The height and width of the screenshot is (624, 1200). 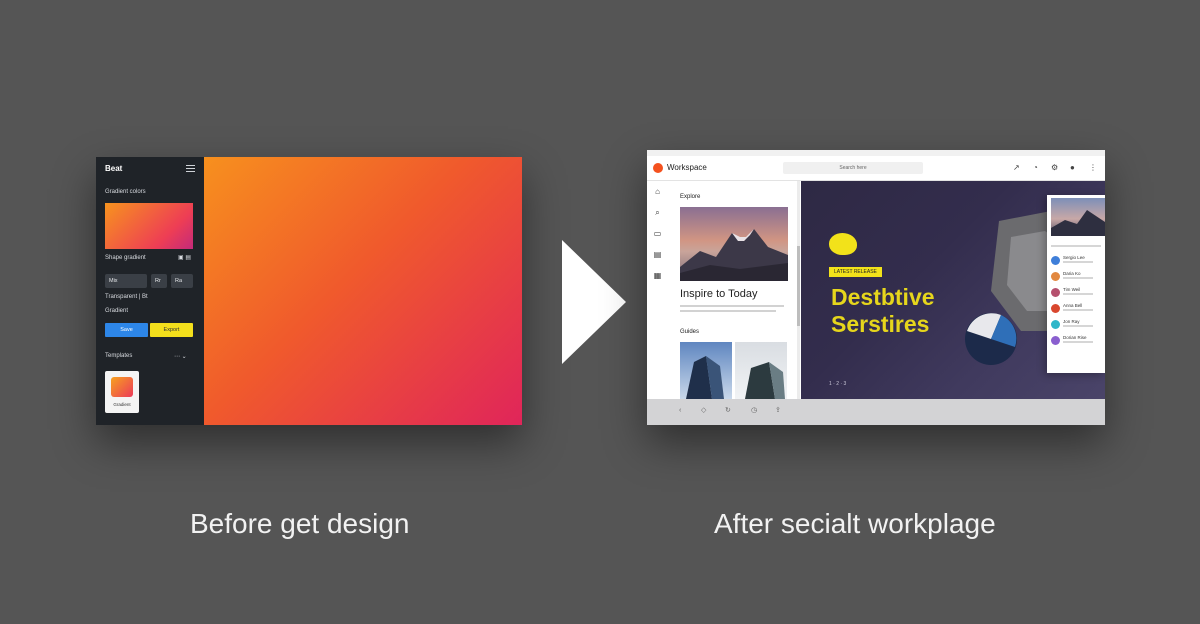 I want to click on feed-column: Explore Inspire to Today Guides, so click(x=734, y=290).